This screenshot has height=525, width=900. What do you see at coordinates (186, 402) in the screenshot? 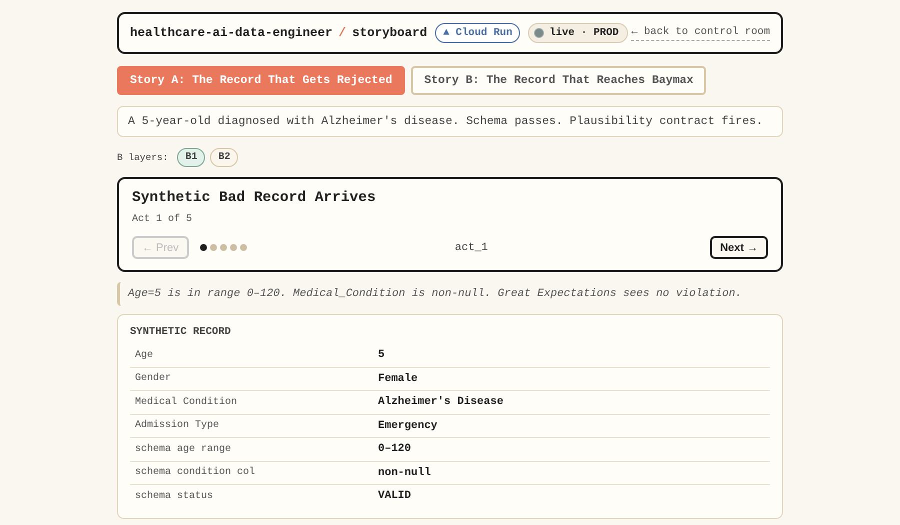
I see `field-name: Medical Condition` at bounding box center [186, 402].